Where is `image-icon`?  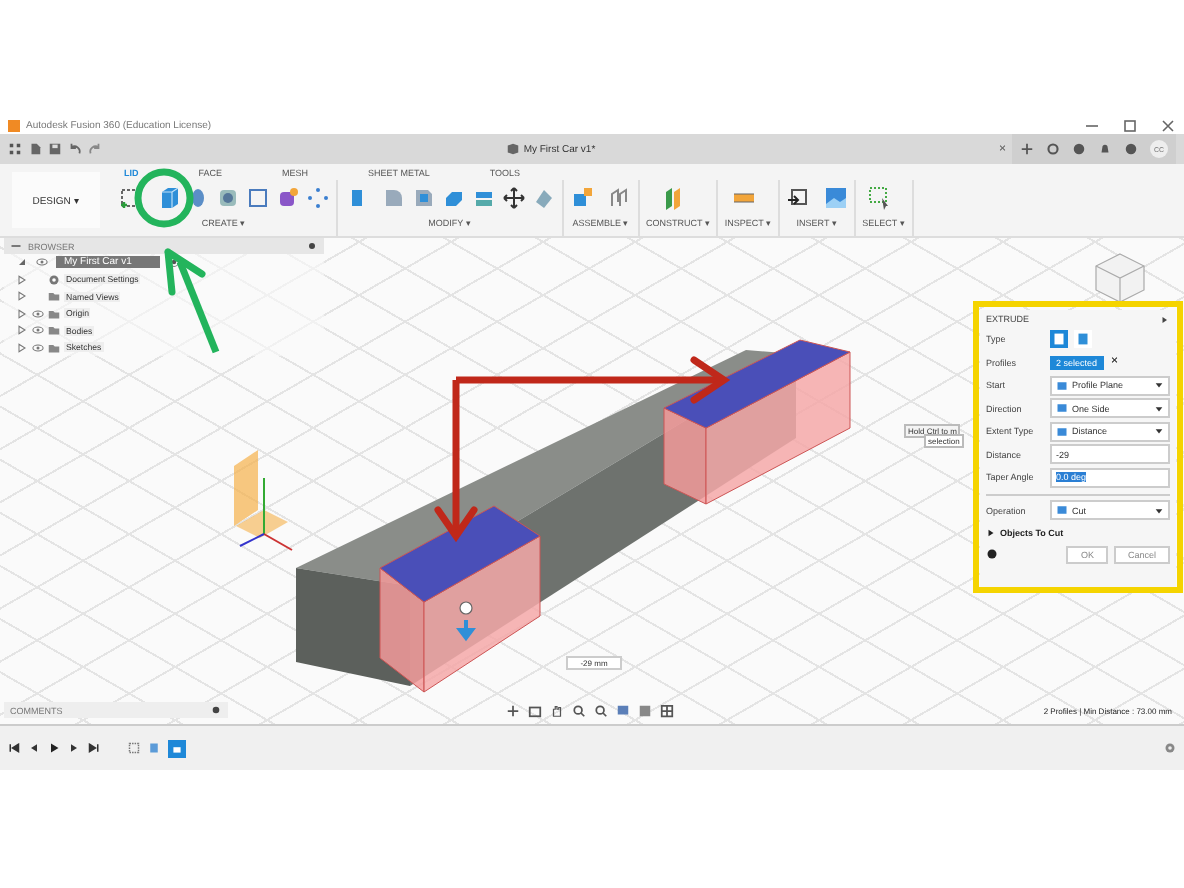
image-icon is located at coordinates (836, 198).